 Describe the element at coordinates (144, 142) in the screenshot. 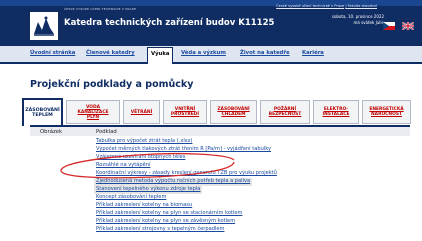

I see `table-row-link: Tabulka pro výpočet ztrát tepla (.xlsx)` at that location.